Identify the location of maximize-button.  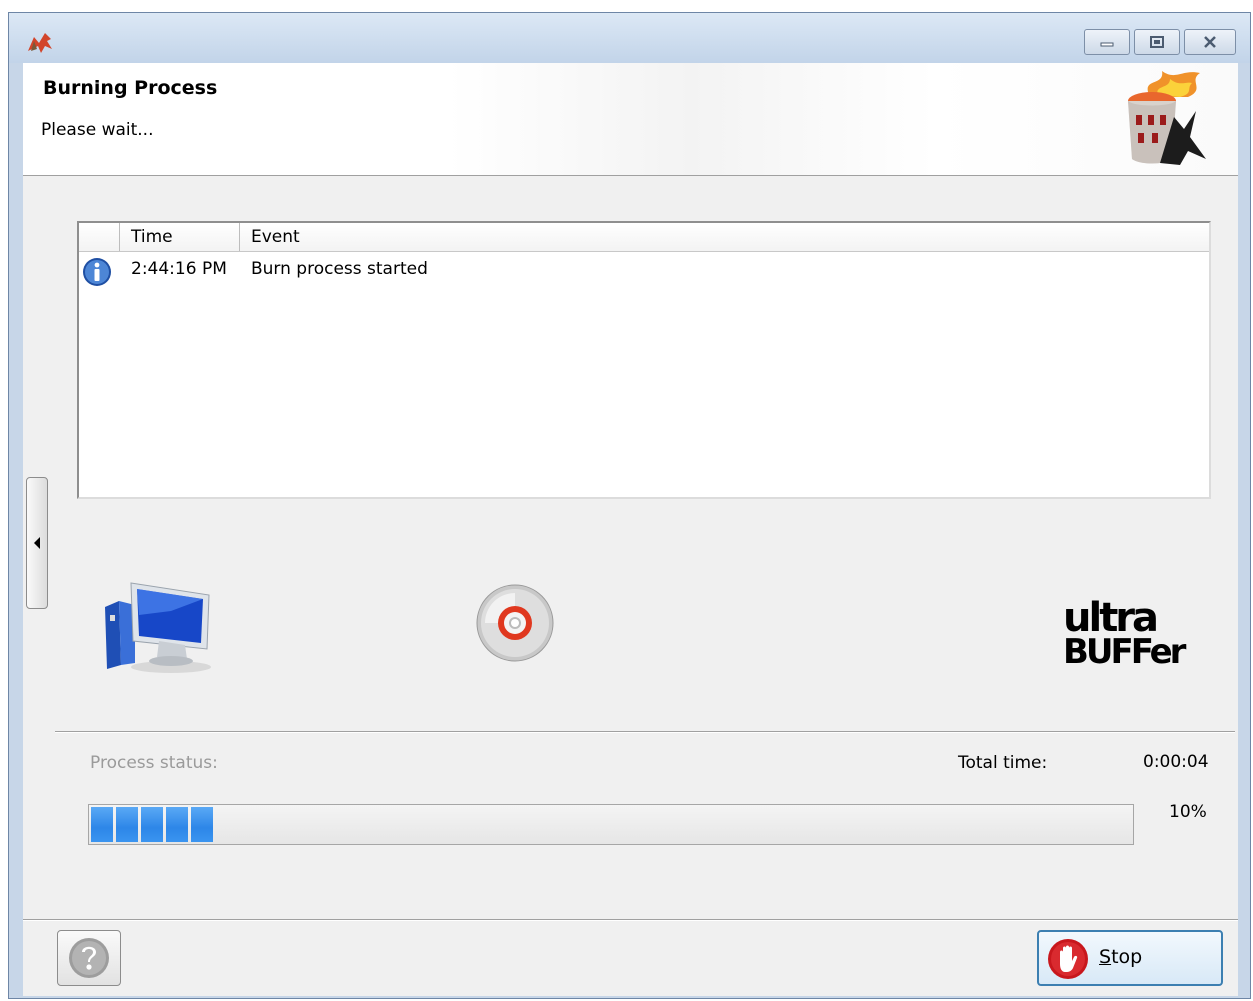
(1157, 42).